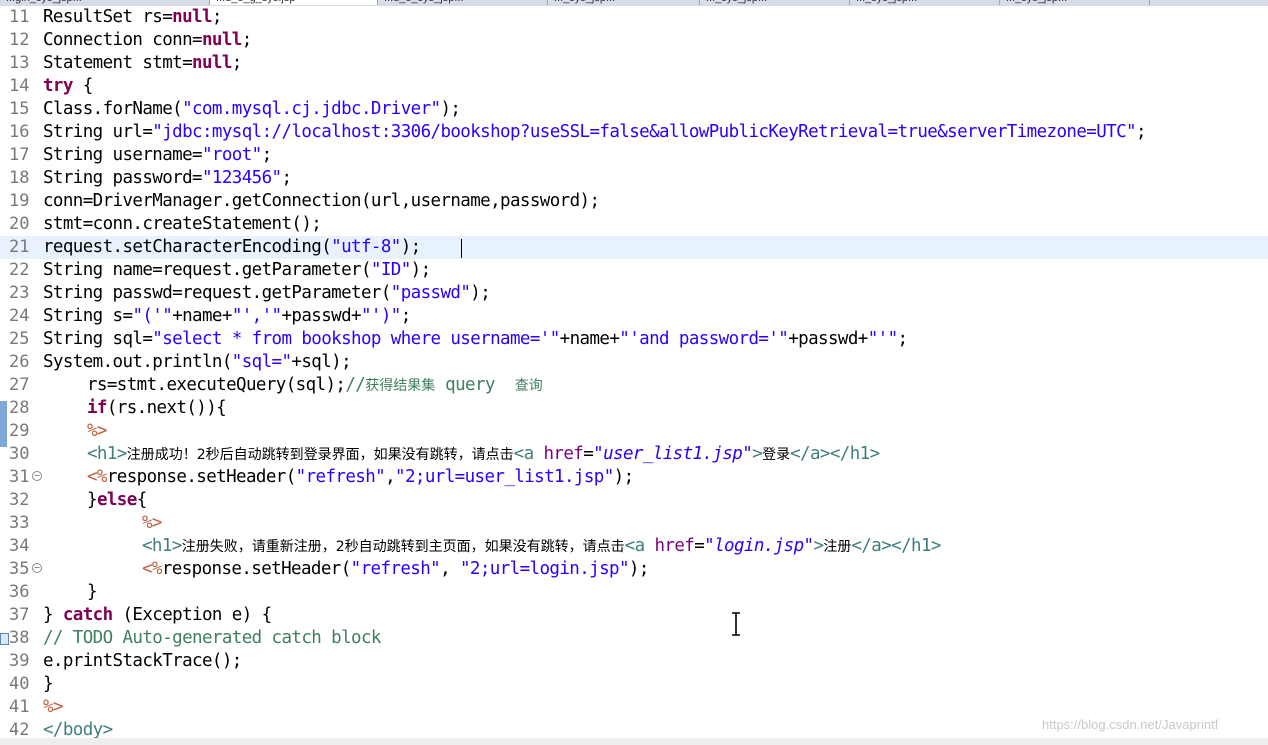 The image size is (1268, 745). What do you see at coordinates (340, 477) in the screenshot?
I see `code-token: "refresh"` at bounding box center [340, 477].